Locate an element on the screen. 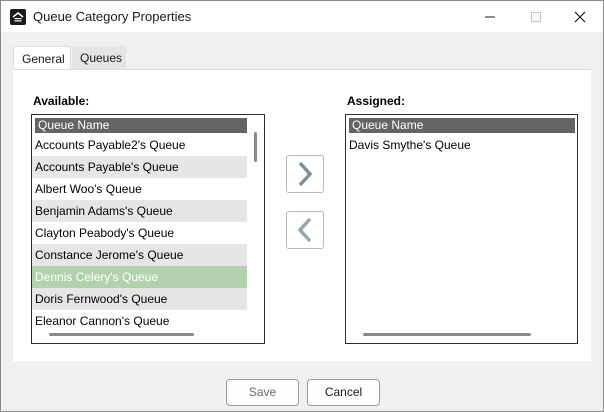 Image resolution: width=604 pixels, height=412 pixels. add-to-assigned-button is located at coordinates (305, 174).